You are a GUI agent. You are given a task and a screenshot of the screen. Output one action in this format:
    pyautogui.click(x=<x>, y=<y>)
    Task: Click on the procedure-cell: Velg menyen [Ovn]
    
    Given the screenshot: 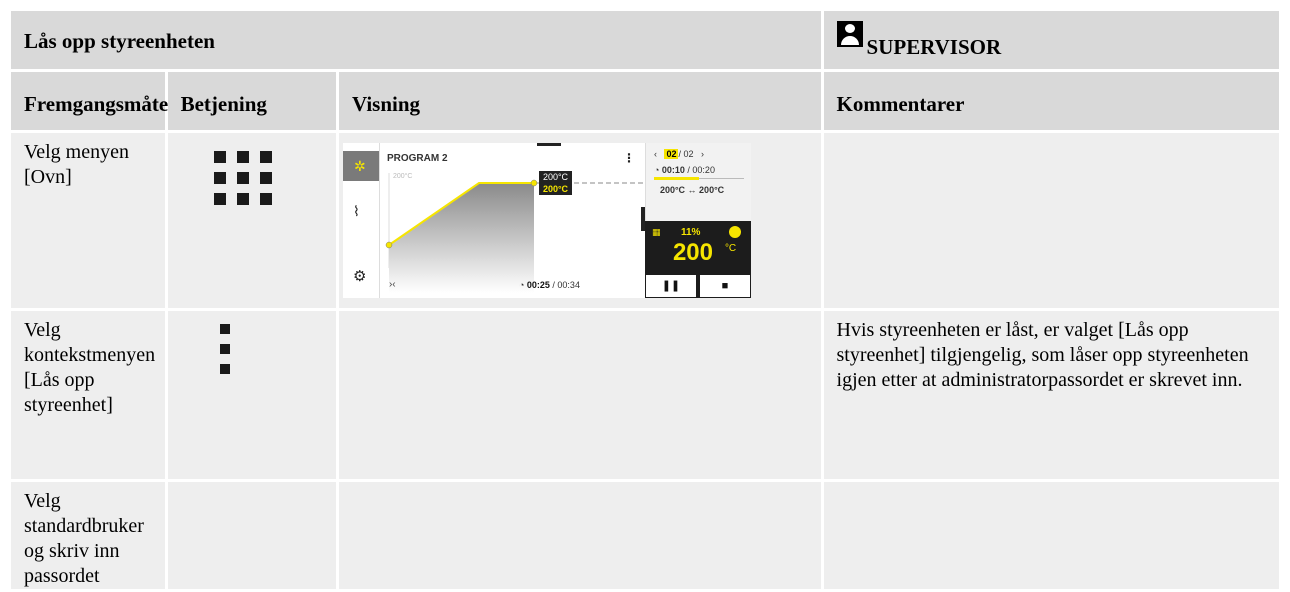 What is the action you would take?
    pyautogui.click(x=88, y=220)
    